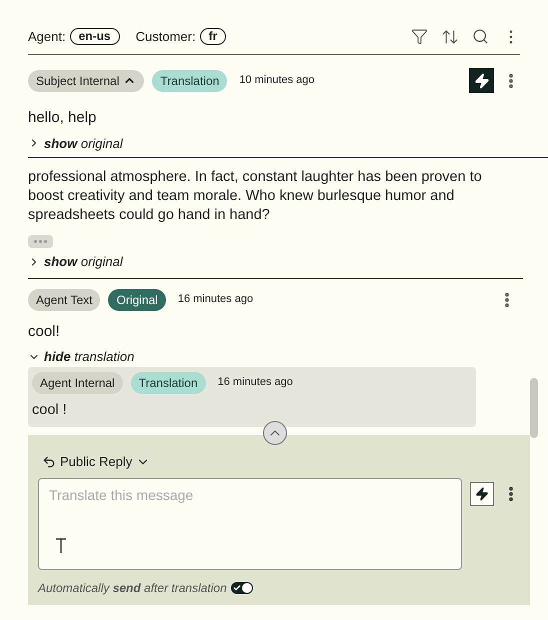 The image size is (548, 620). What do you see at coordinates (132, 588) in the screenshot?
I see `auto-send-label: Automatically send after translation` at bounding box center [132, 588].